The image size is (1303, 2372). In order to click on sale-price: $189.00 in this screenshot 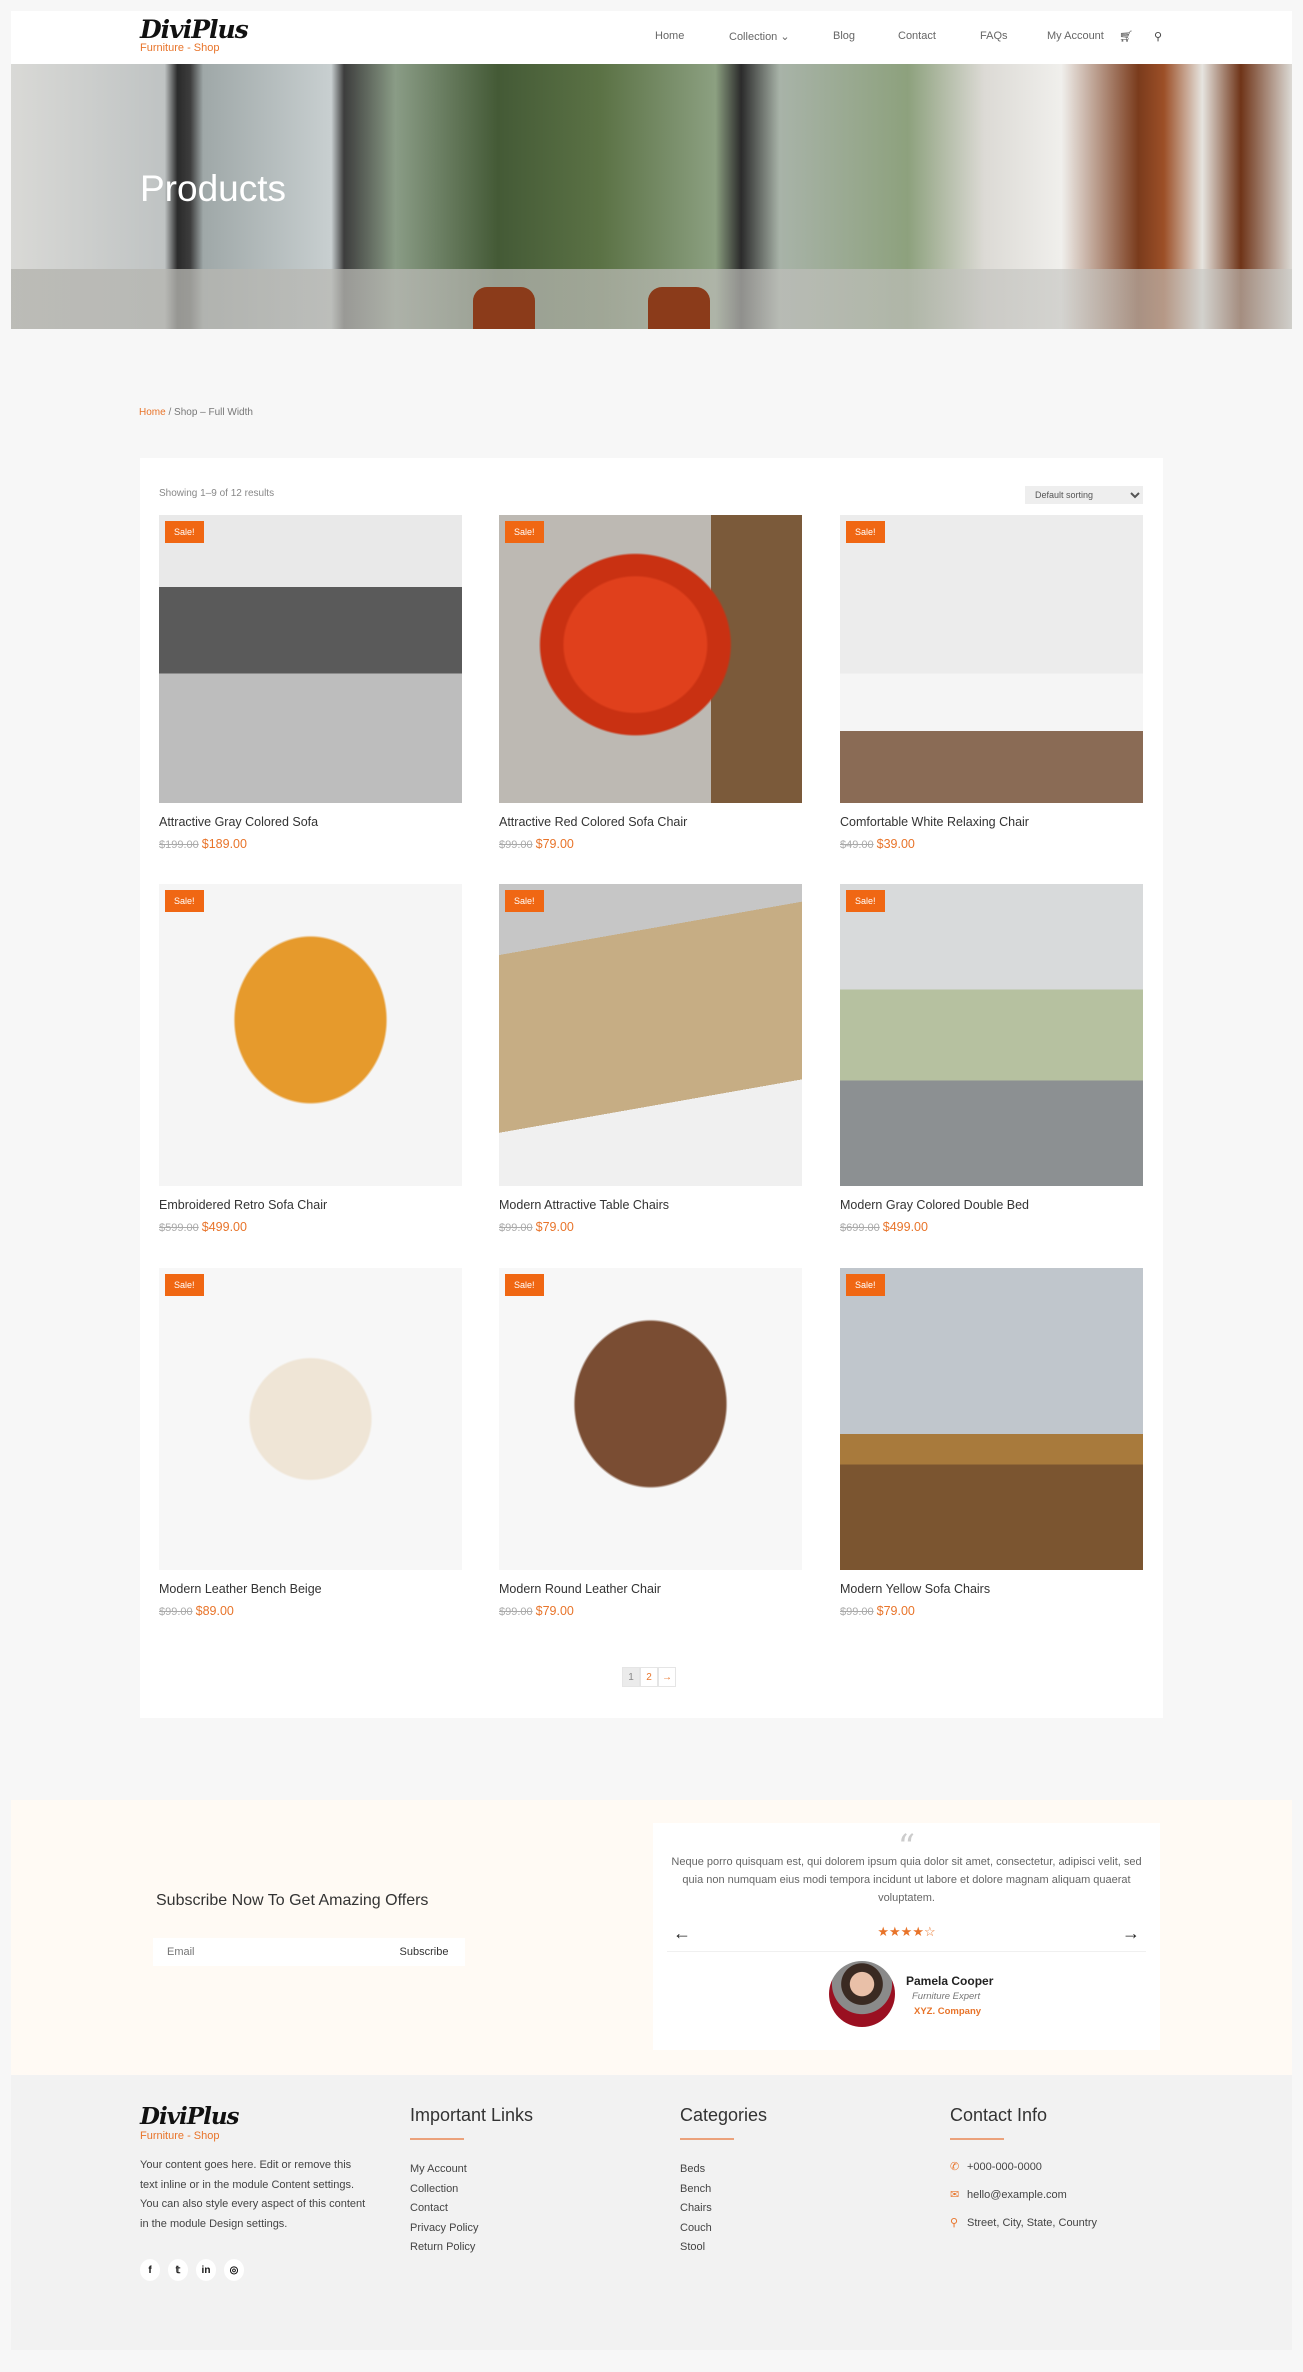, I will do `click(224, 844)`.